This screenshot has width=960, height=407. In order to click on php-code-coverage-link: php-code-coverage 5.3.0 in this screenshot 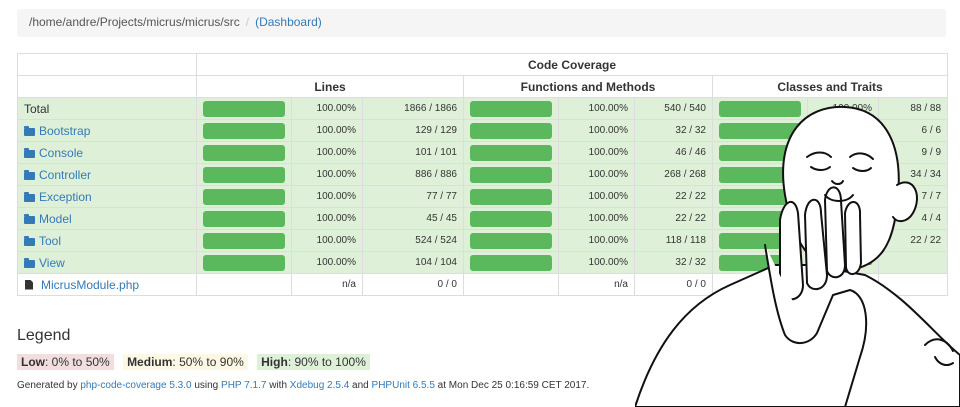, I will do `click(135, 385)`.